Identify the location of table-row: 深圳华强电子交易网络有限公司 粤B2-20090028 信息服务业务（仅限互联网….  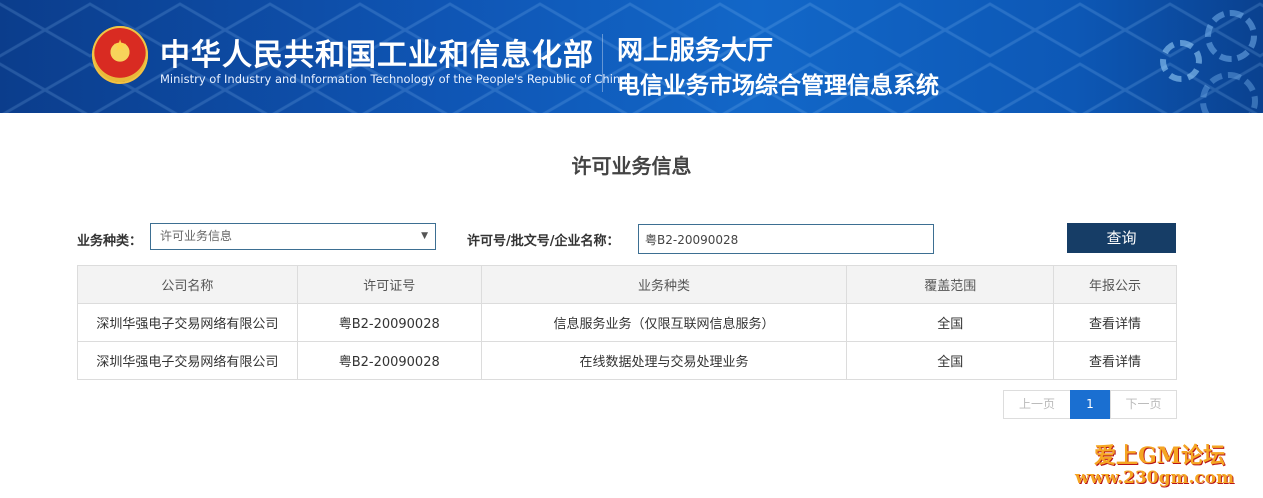
(627, 322).